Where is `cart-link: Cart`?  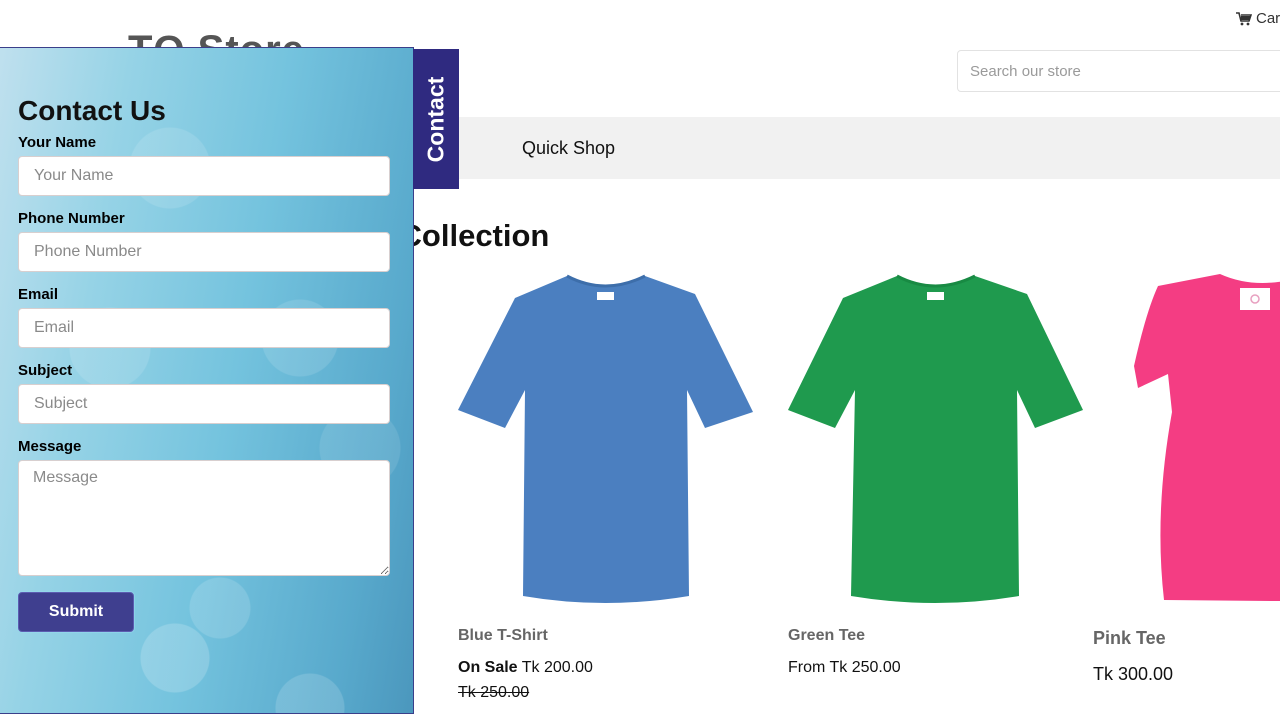
cart-link: Cart is located at coordinates (1258, 18).